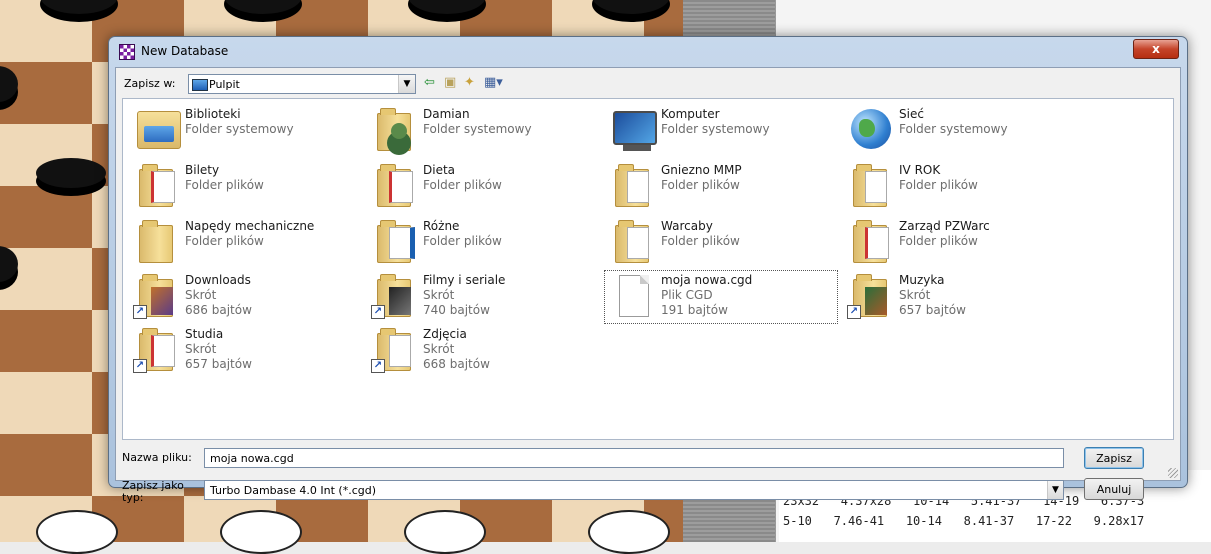 This screenshot has width=1211, height=554. I want to click on item-name: Downloads, so click(218, 280).